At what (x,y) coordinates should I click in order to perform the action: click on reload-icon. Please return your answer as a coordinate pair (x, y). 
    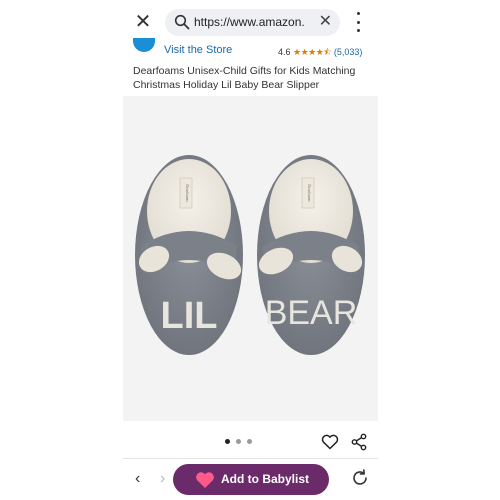
    Looking at the image, I should click on (360, 478).